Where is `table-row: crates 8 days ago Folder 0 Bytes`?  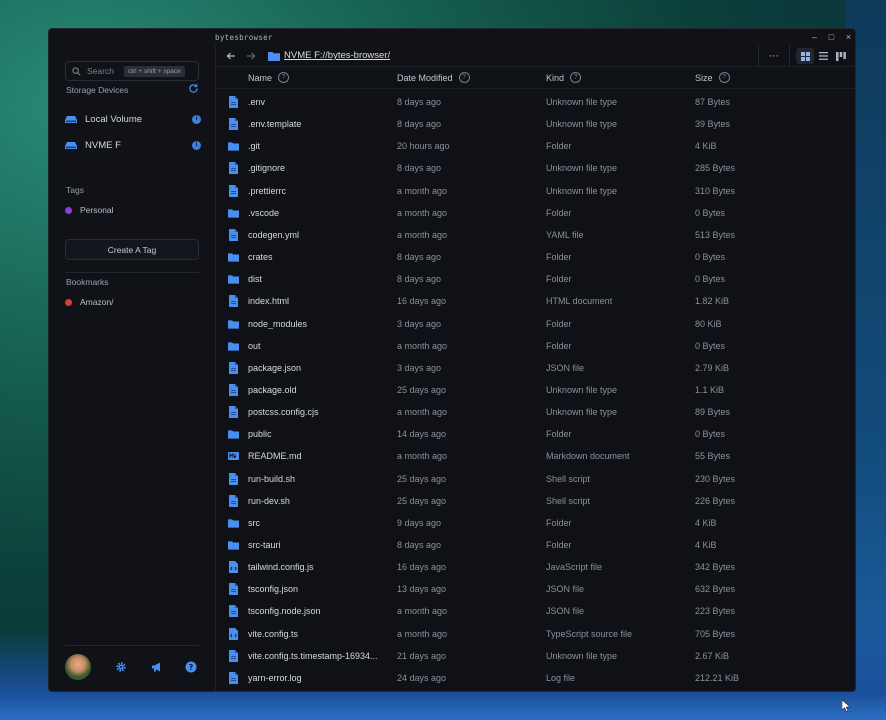 table-row: crates 8 days ago Folder 0 Bytes is located at coordinates (535, 257).